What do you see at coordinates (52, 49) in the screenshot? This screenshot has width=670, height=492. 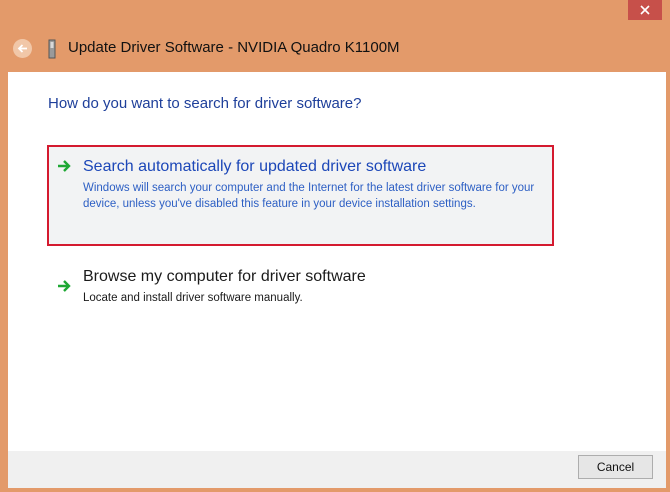 I see `device-icon` at bounding box center [52, 49].